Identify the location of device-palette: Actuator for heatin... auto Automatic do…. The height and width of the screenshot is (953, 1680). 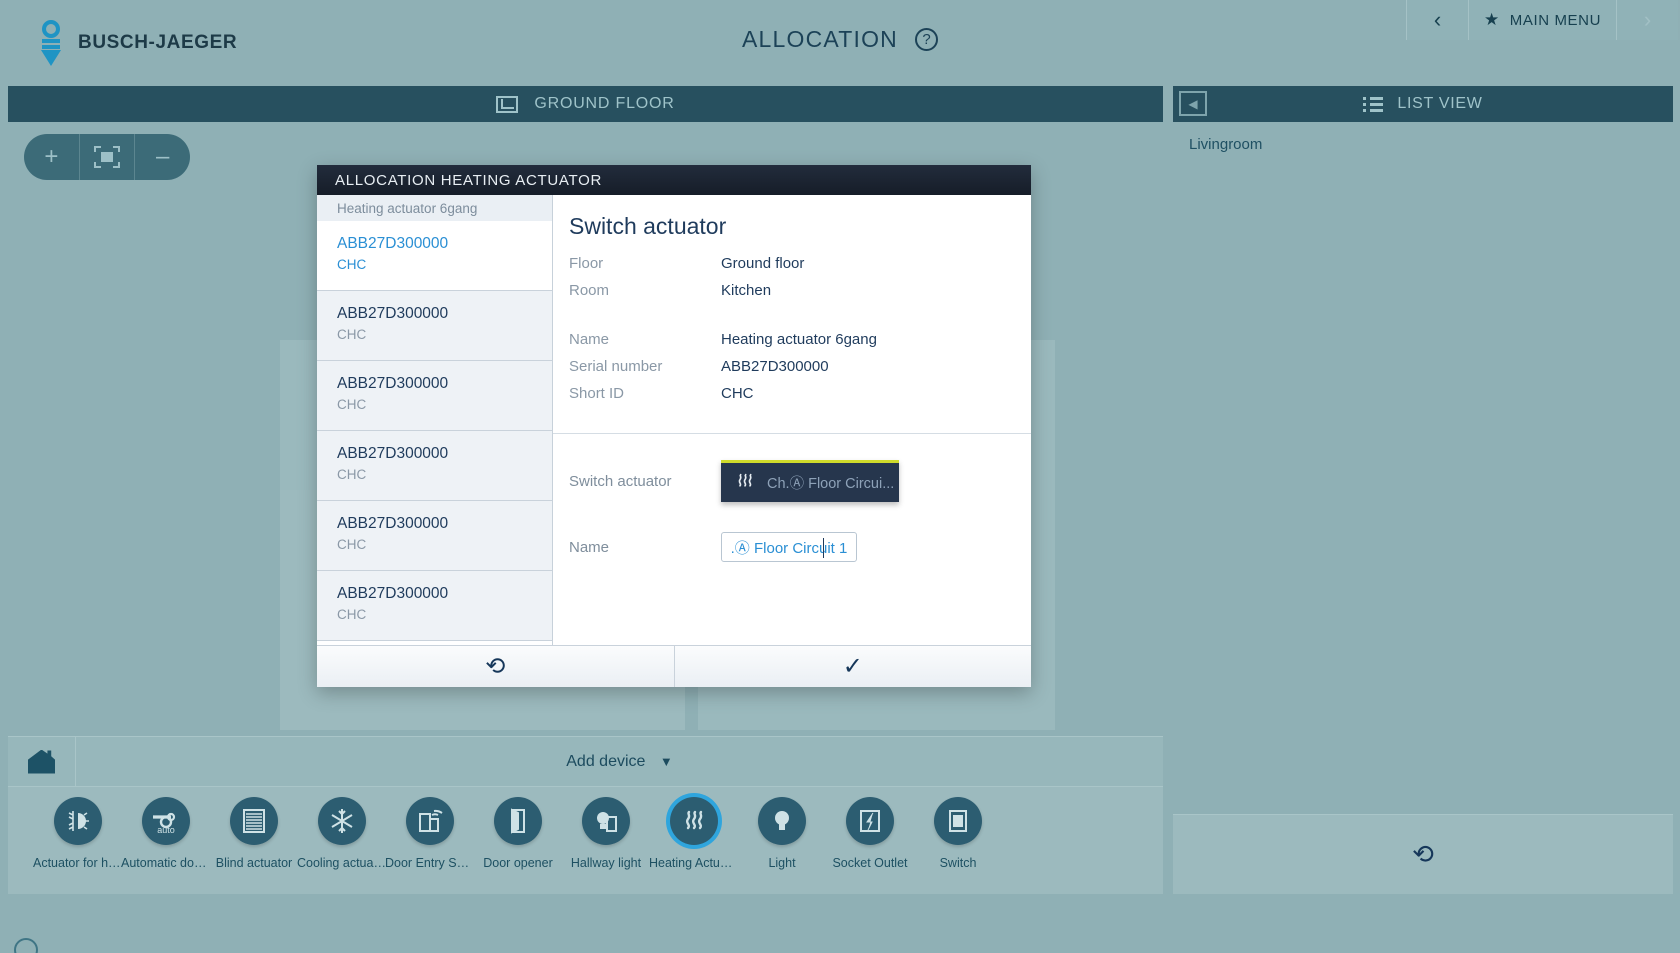
(585, 840).